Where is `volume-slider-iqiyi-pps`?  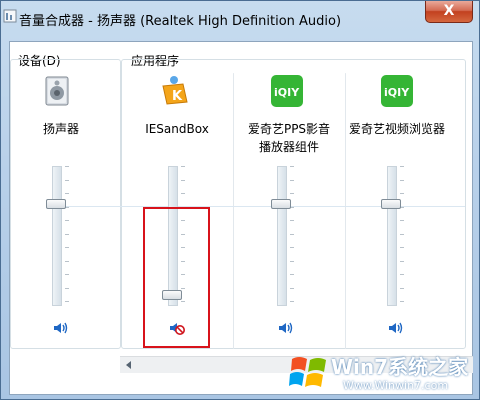
volume-slider-iqiyi-pps is located at coordinates (282, 236).